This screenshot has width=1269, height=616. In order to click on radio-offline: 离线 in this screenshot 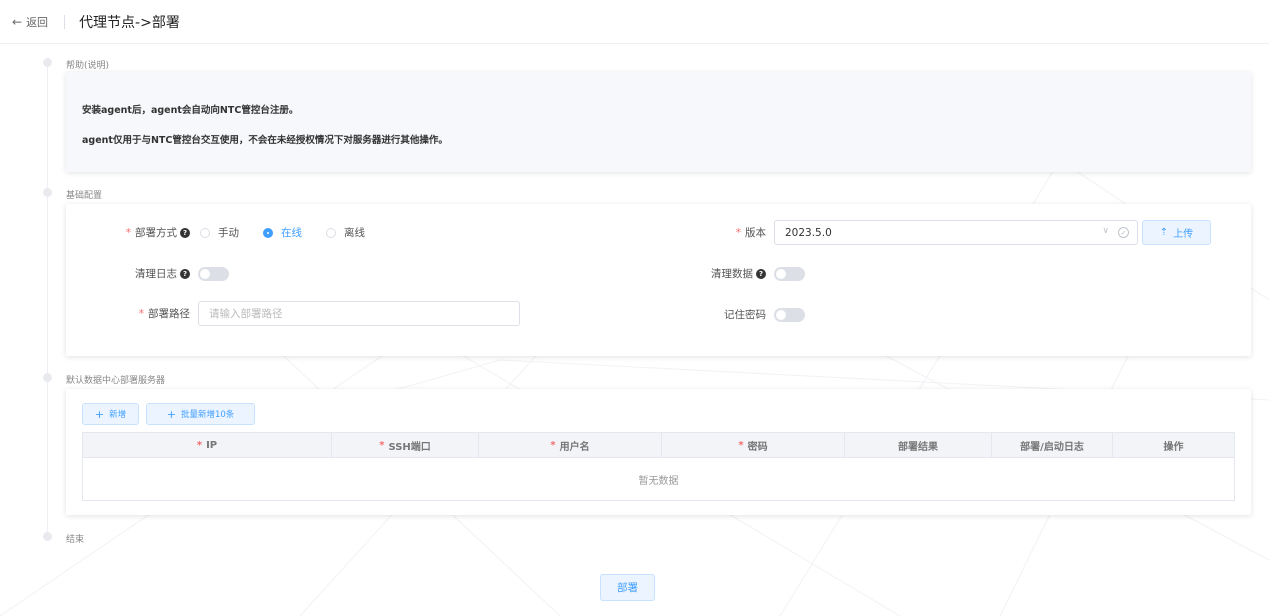, I will do `click(356, 232)`.